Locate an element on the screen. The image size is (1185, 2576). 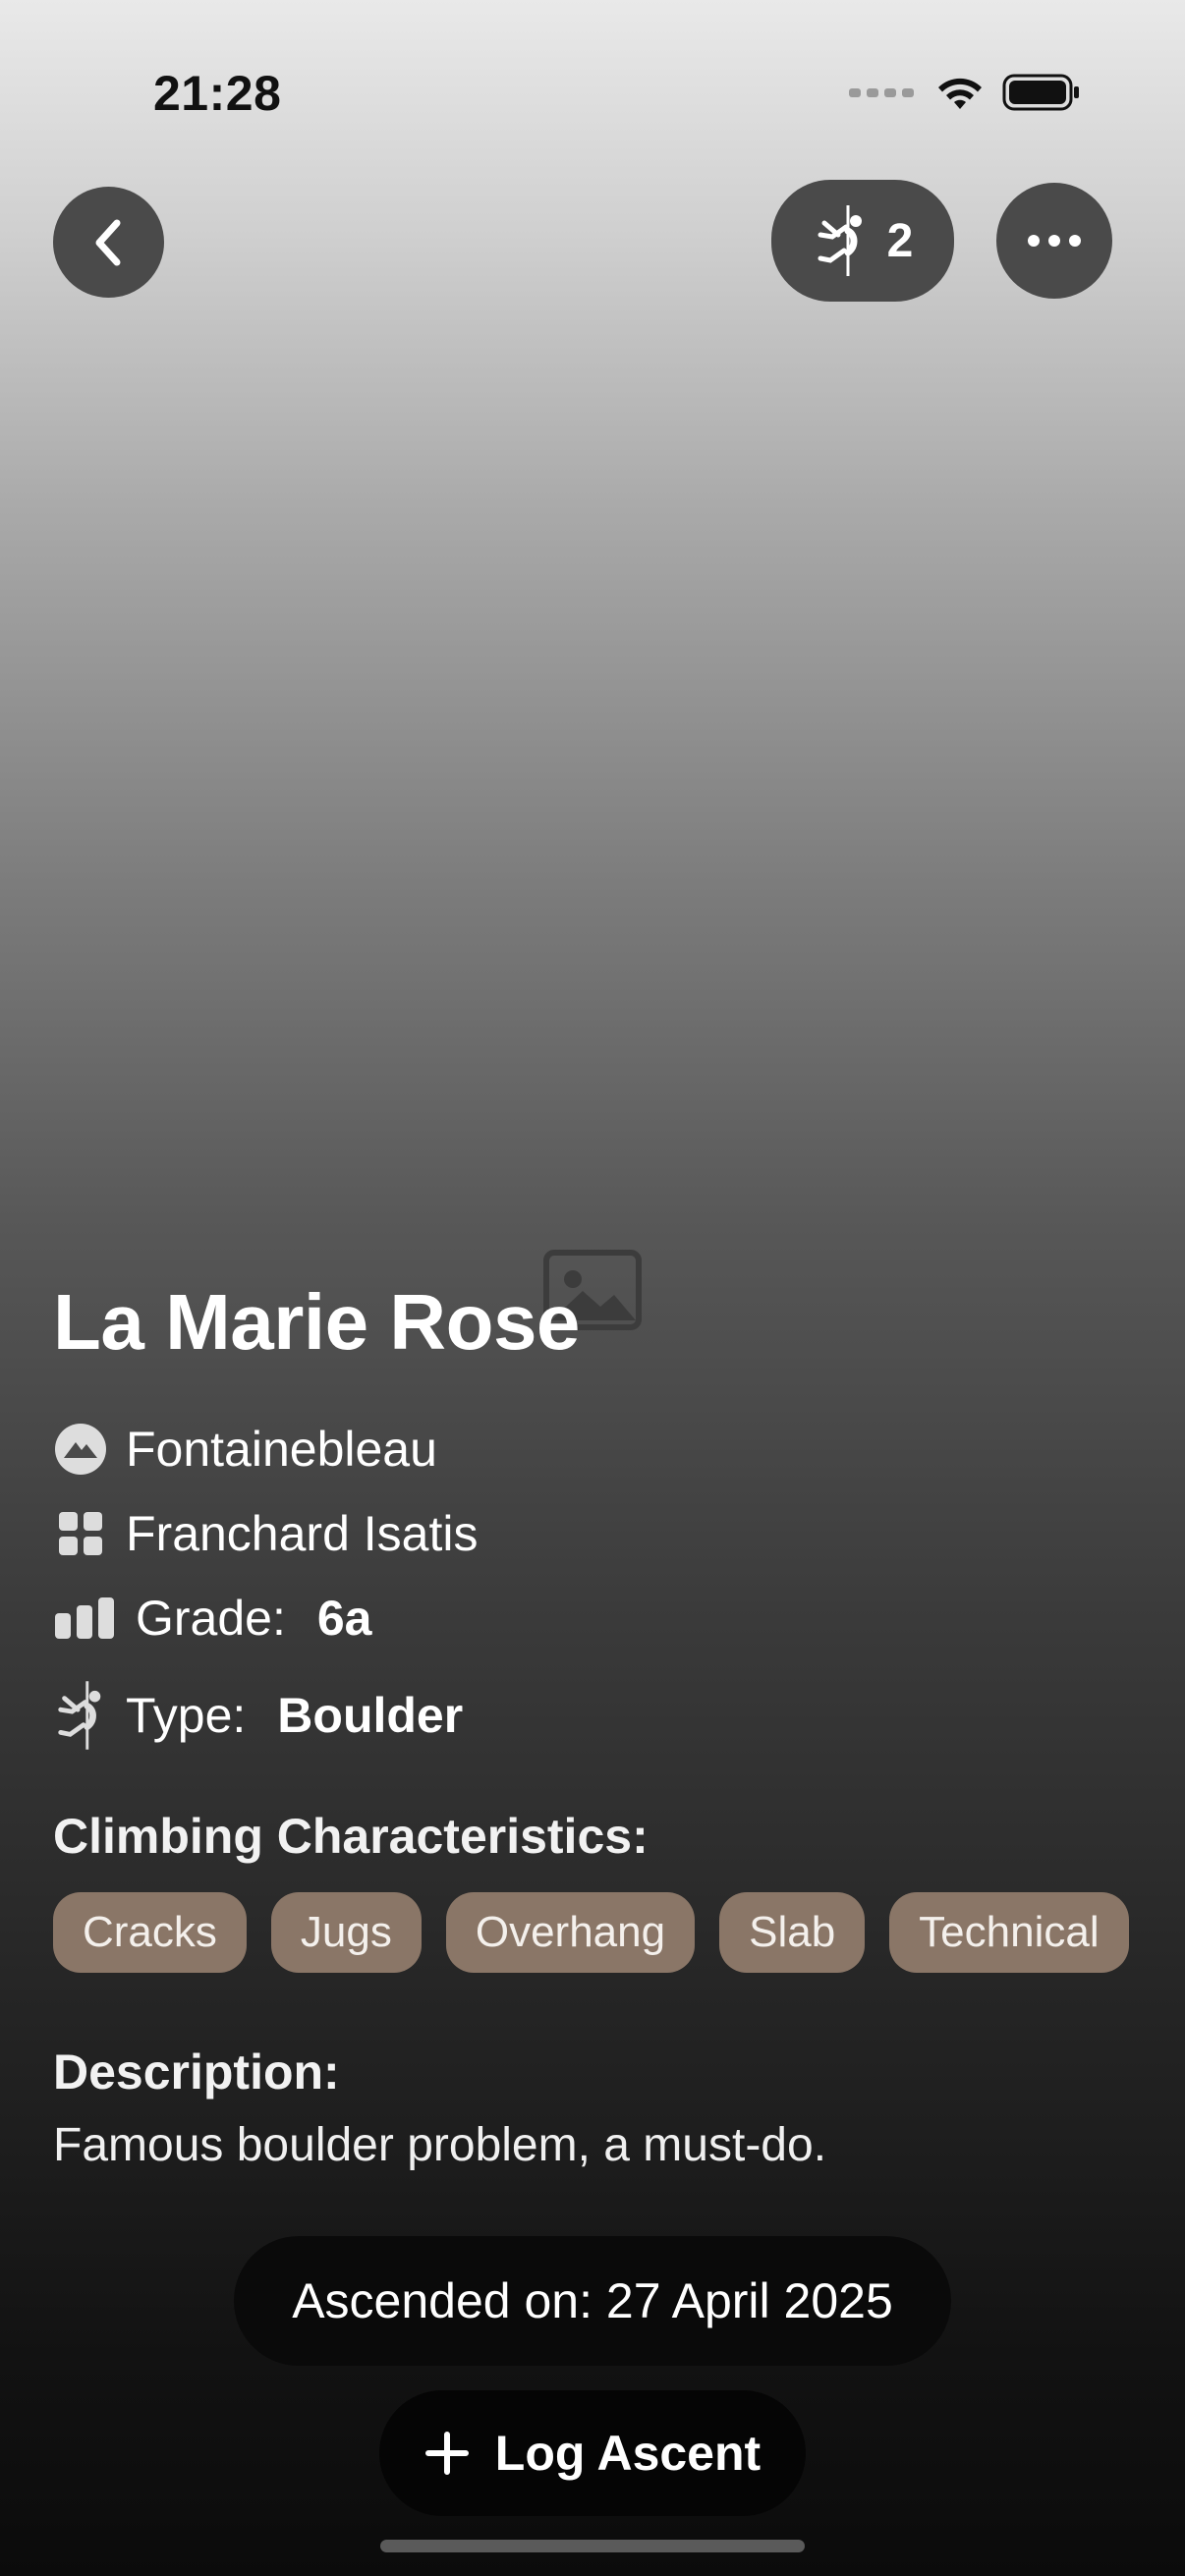
route-title: La Marie Rose is located at coordinates (317, 1322).